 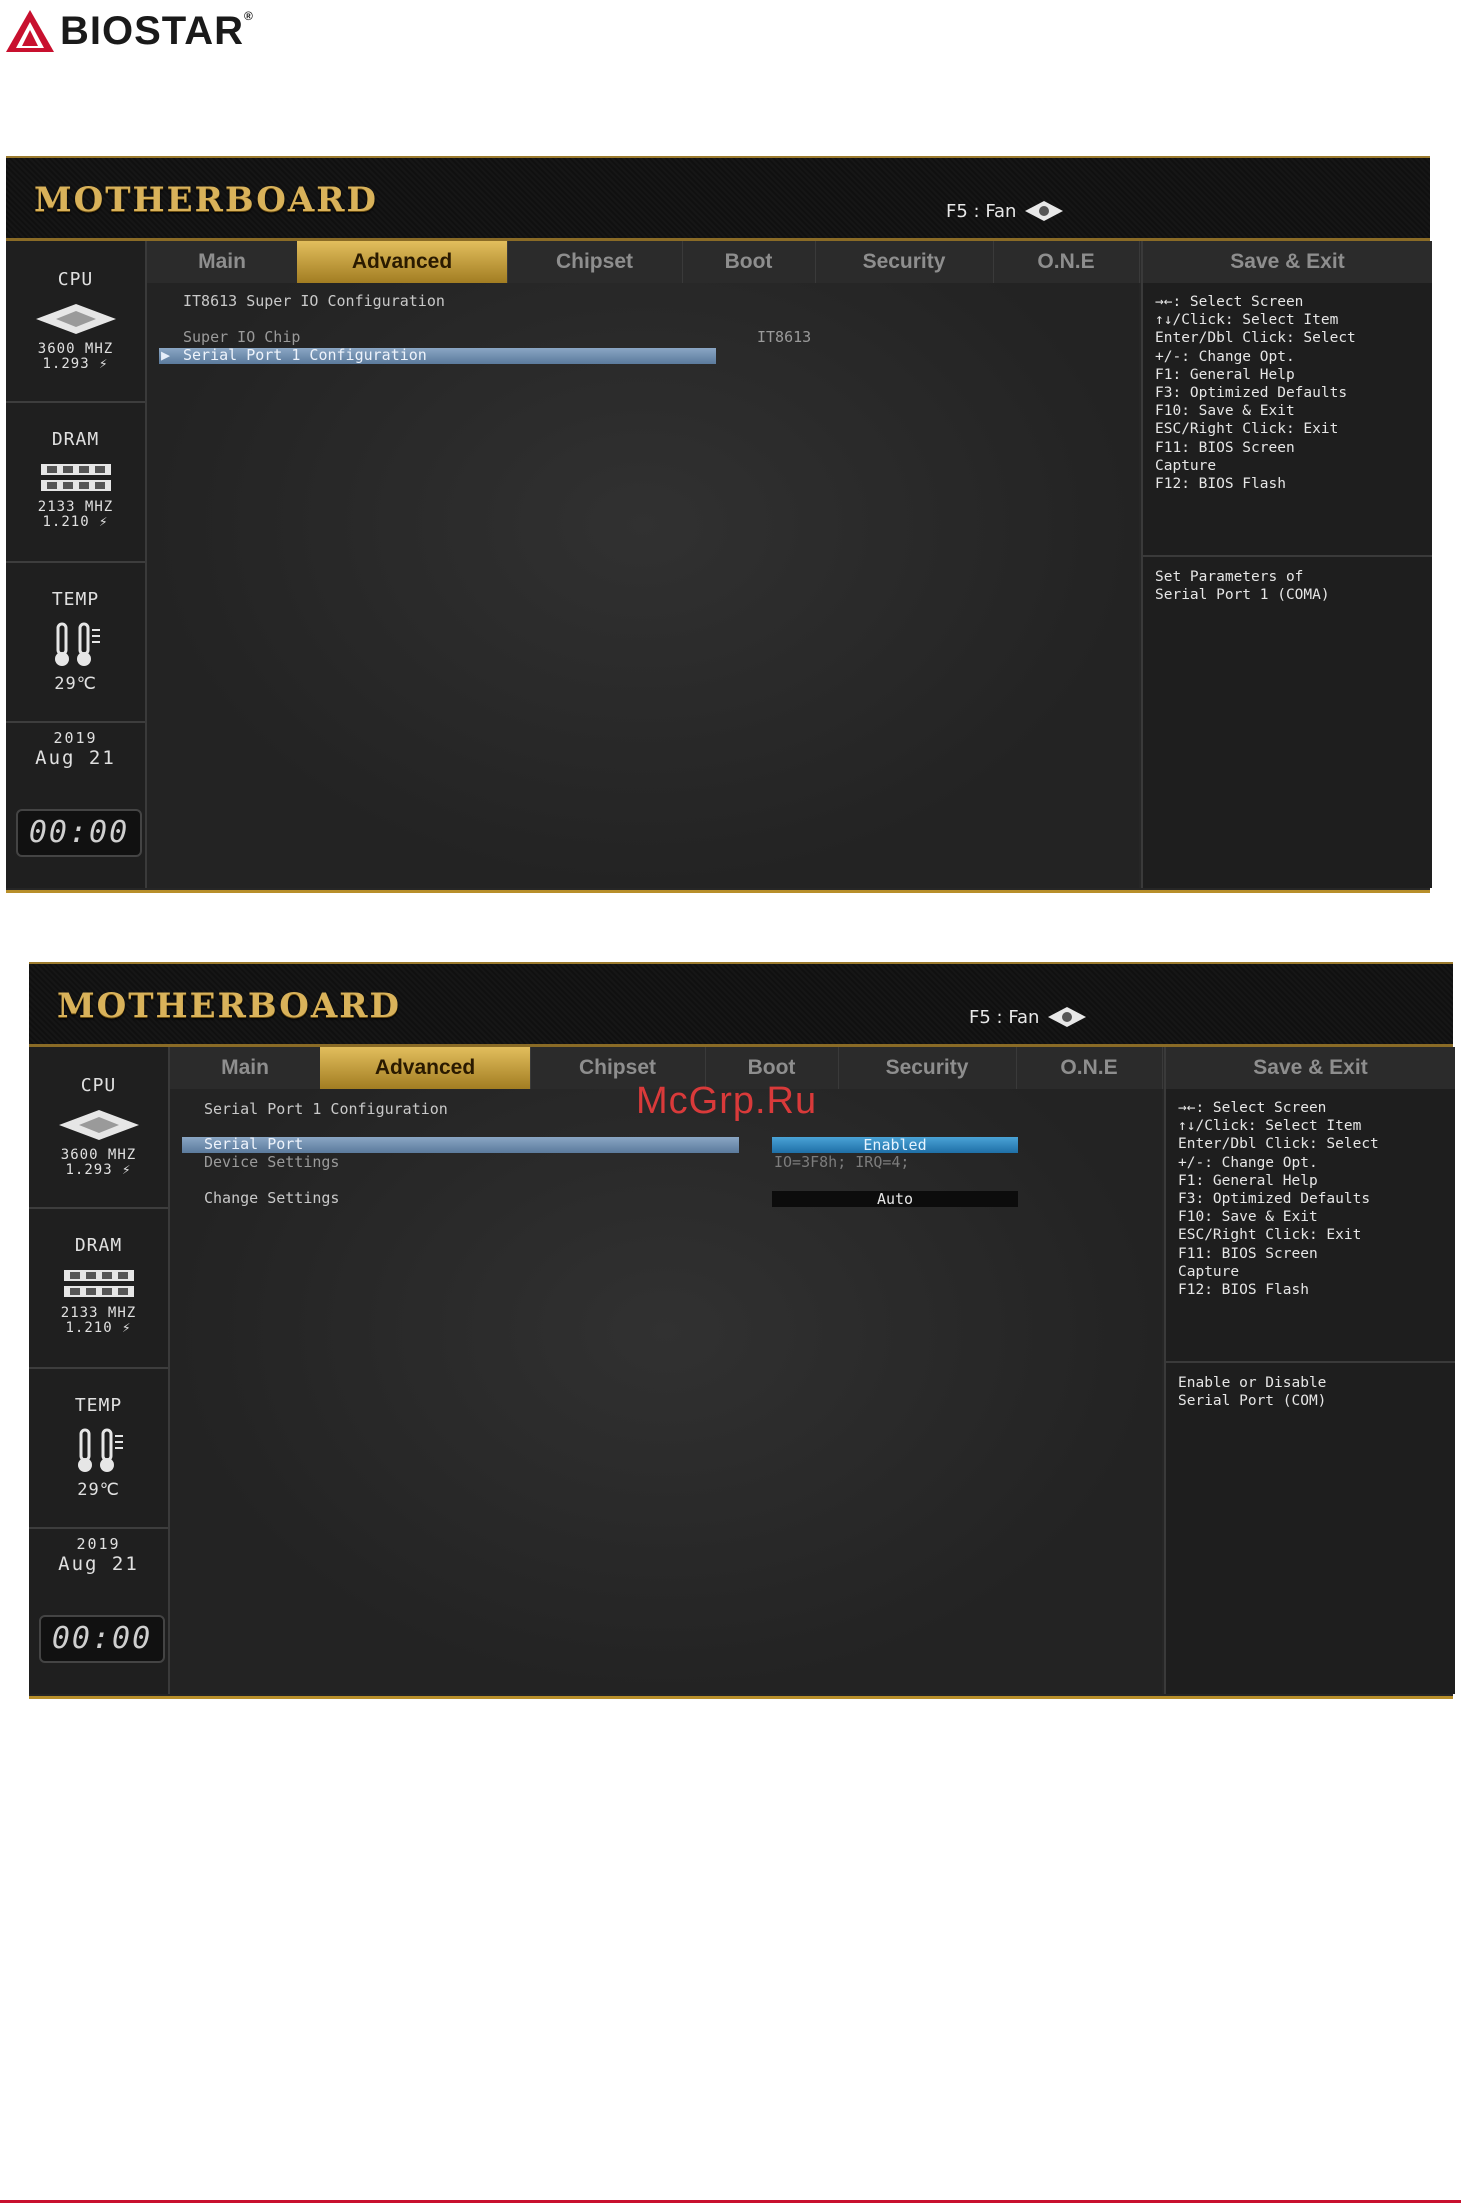 What do you see at coordinates (271, 1198) in the screenshot?
I see `change-settings-label: Change Settings` at bounding box center [271, 1198].